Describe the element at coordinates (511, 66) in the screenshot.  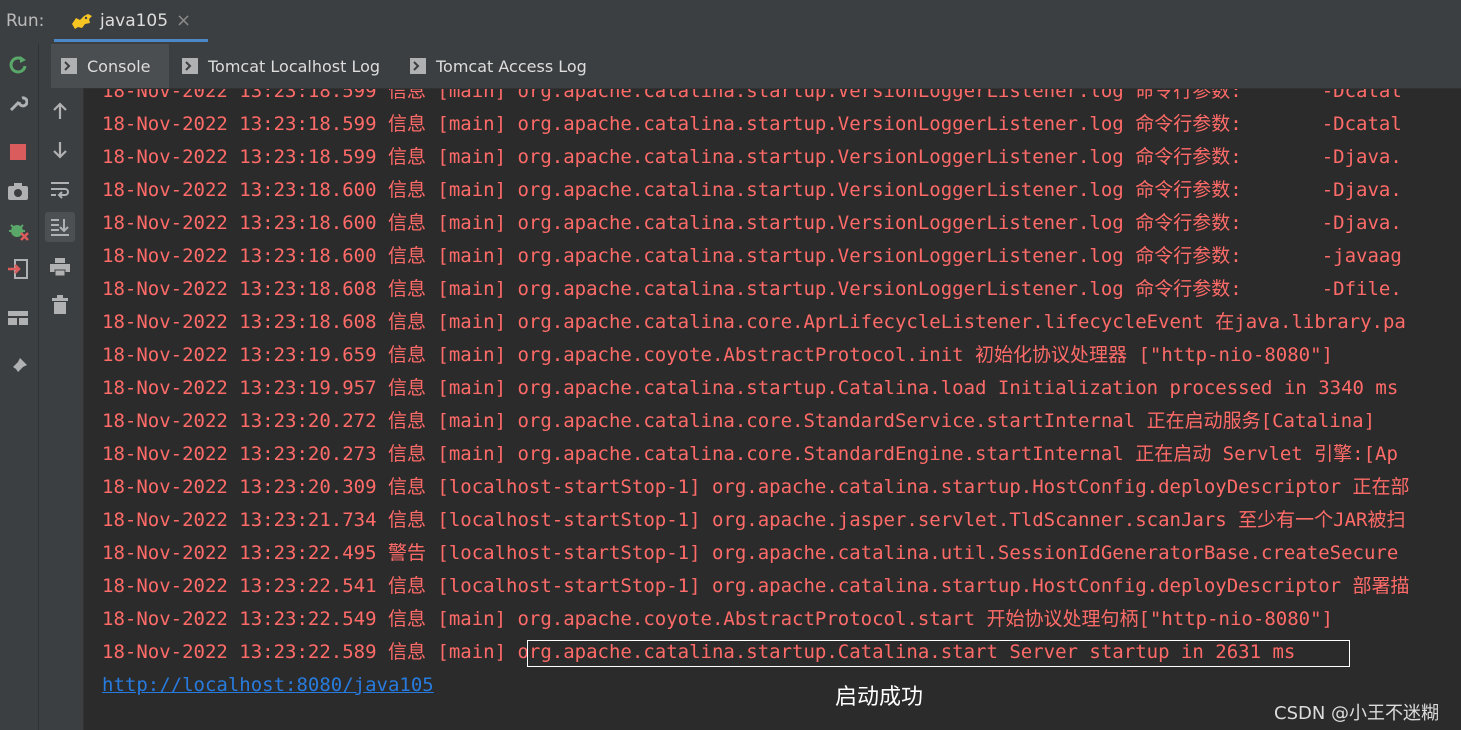
I see `tab-tomcat-access-log-label: Tomcat Access Log` at that location.